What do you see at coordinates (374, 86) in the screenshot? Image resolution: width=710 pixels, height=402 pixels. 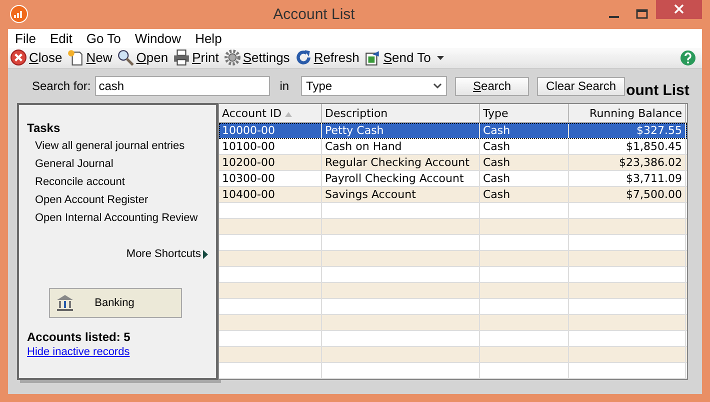 I see `field-dropdown: Type` at bounding box center [374, 86].